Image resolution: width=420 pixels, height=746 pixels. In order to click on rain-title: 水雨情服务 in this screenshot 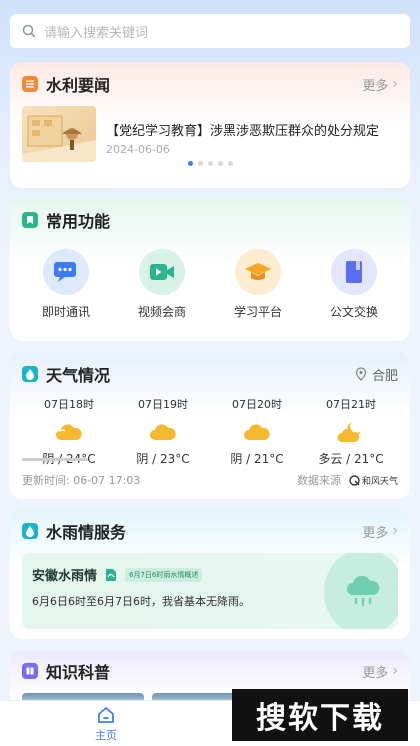, I will do `click(86, 532)`.